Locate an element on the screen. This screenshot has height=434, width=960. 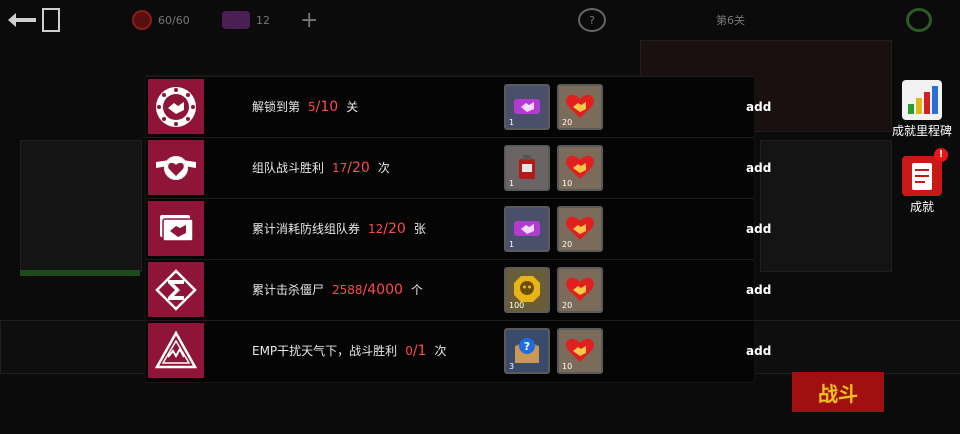
progress-current: 17 is located at coordinates (340, 167).